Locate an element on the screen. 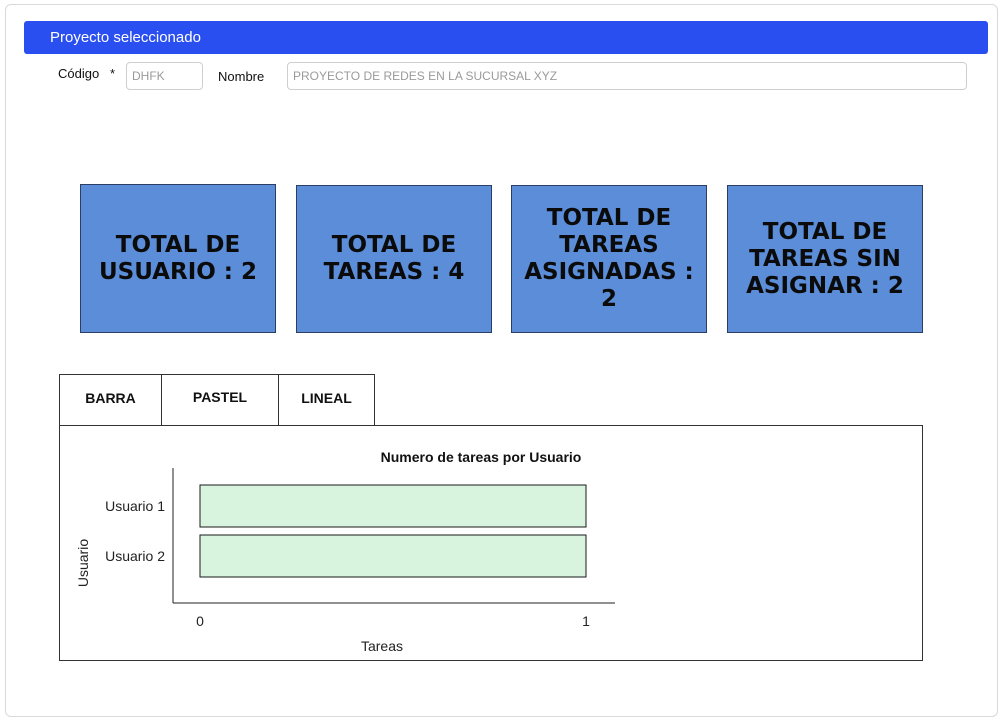 The width and height of the screenshot is (1003, 721). stat-card-total-tasks: TOTAL DE TAREAS : 4 is located at coordinates (394, 259).